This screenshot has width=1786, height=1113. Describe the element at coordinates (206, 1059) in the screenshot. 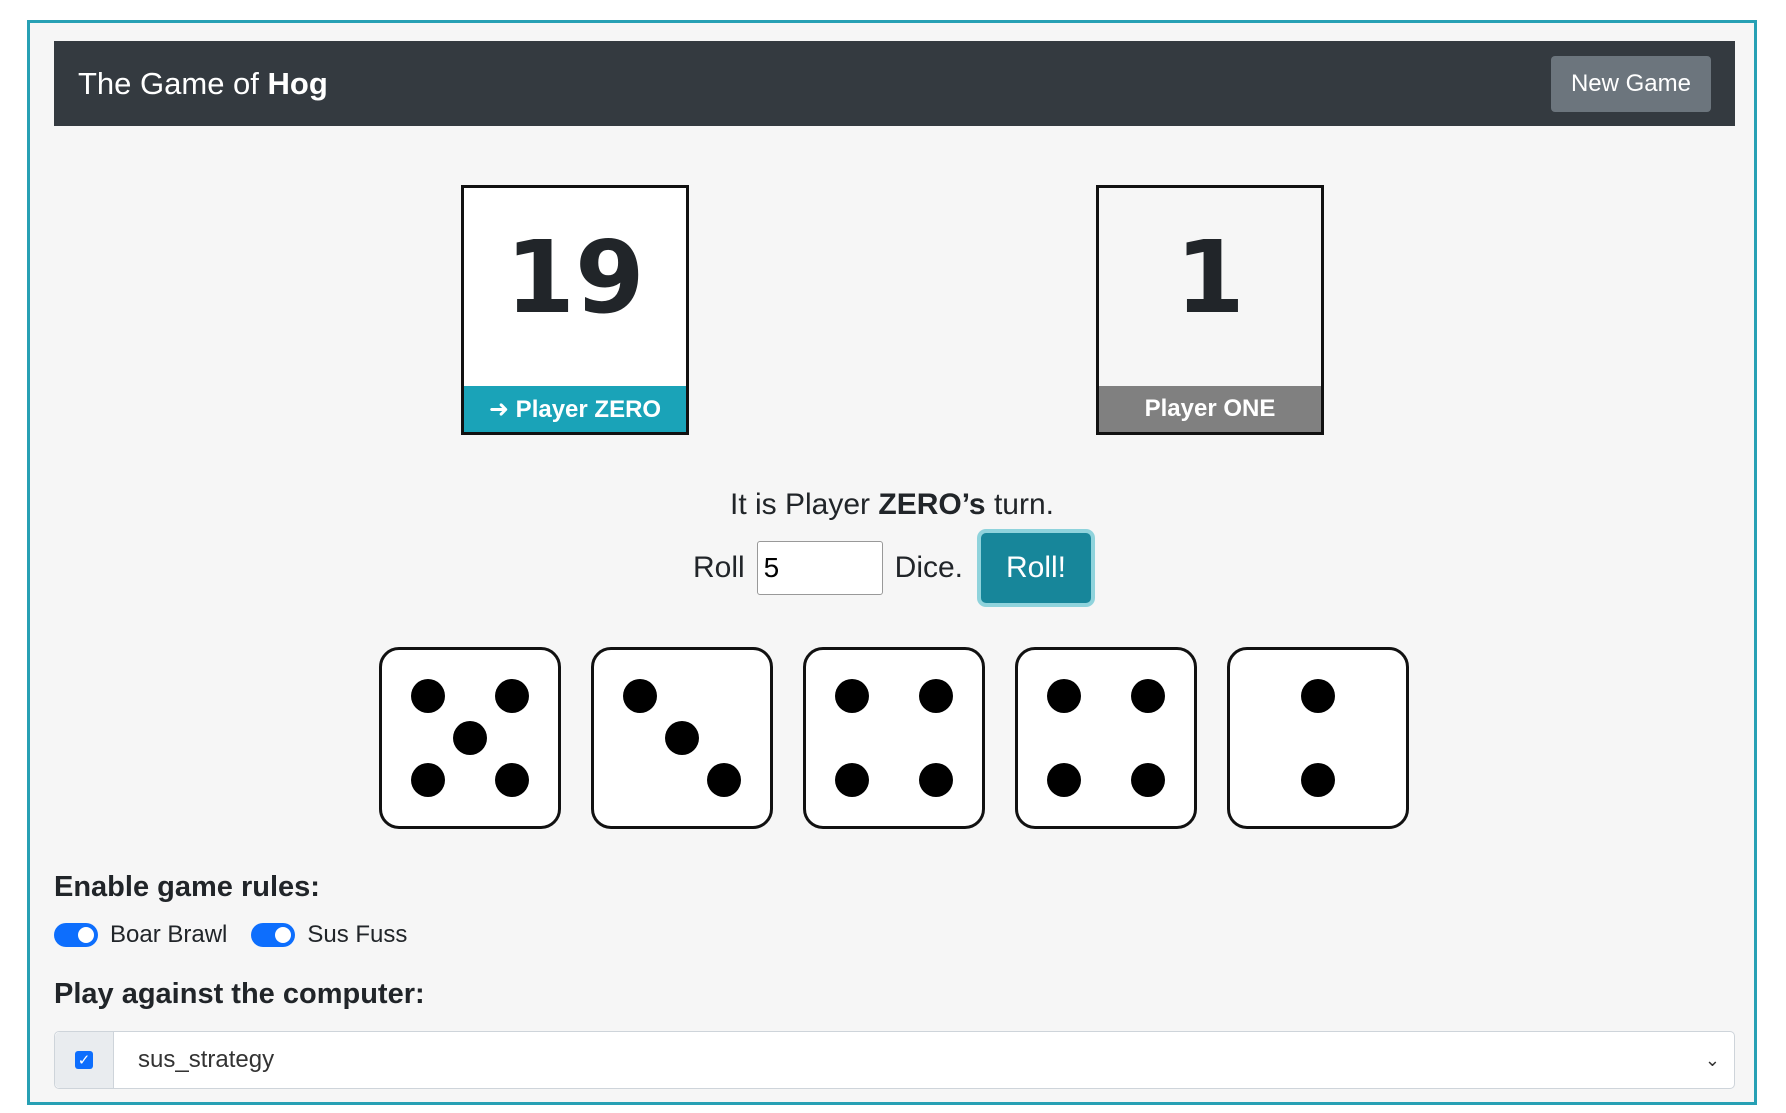

I see `strategy-selected-value: sus_strategy` at that location.